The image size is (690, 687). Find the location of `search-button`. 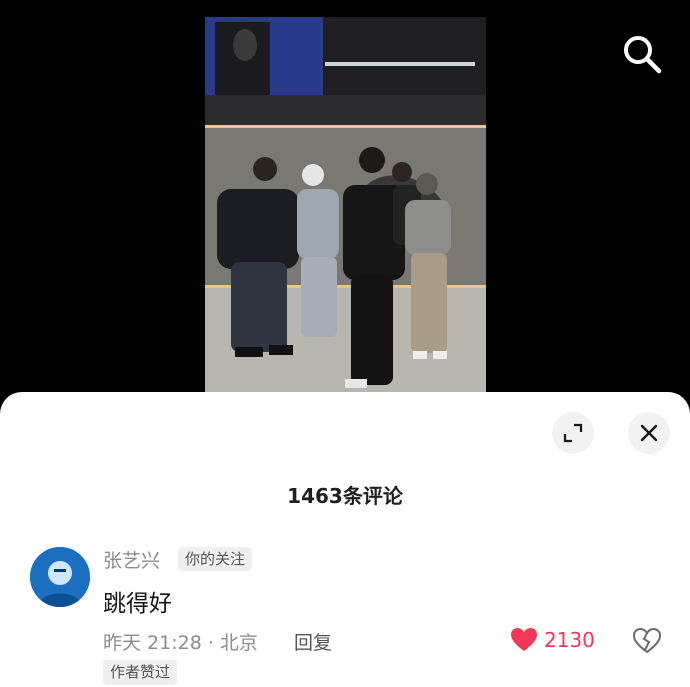

search-button is located at coordinates (642, 54).